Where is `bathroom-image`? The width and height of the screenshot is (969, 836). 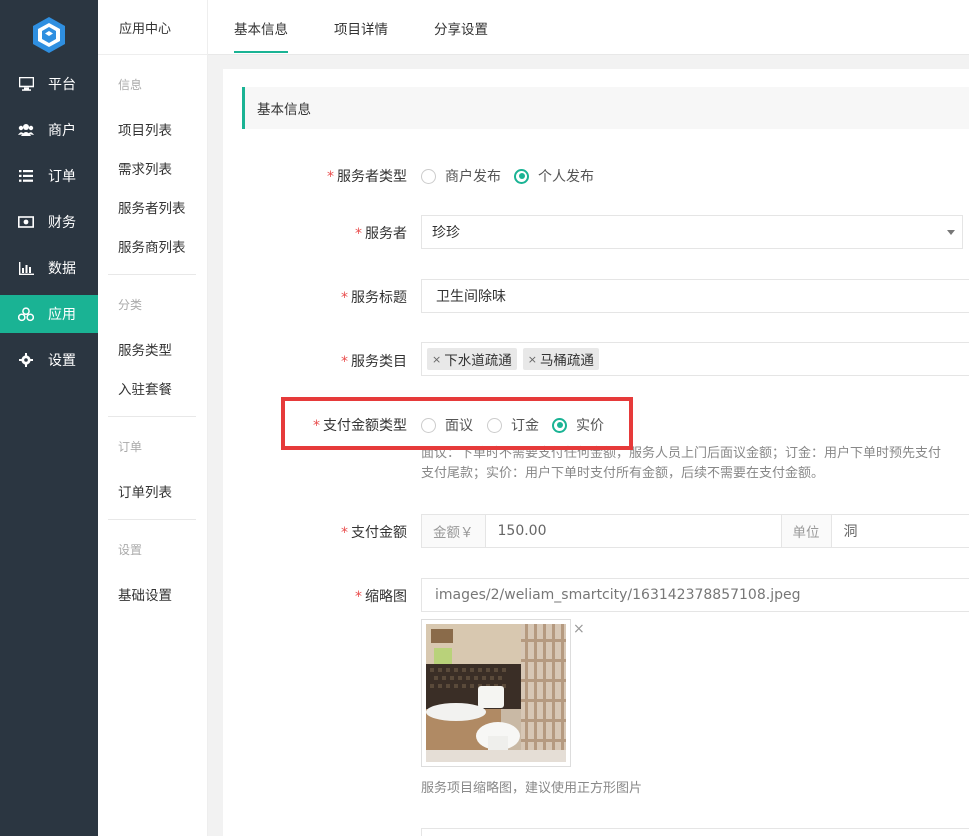 bathroom-image is located at coordinates (496, 693).